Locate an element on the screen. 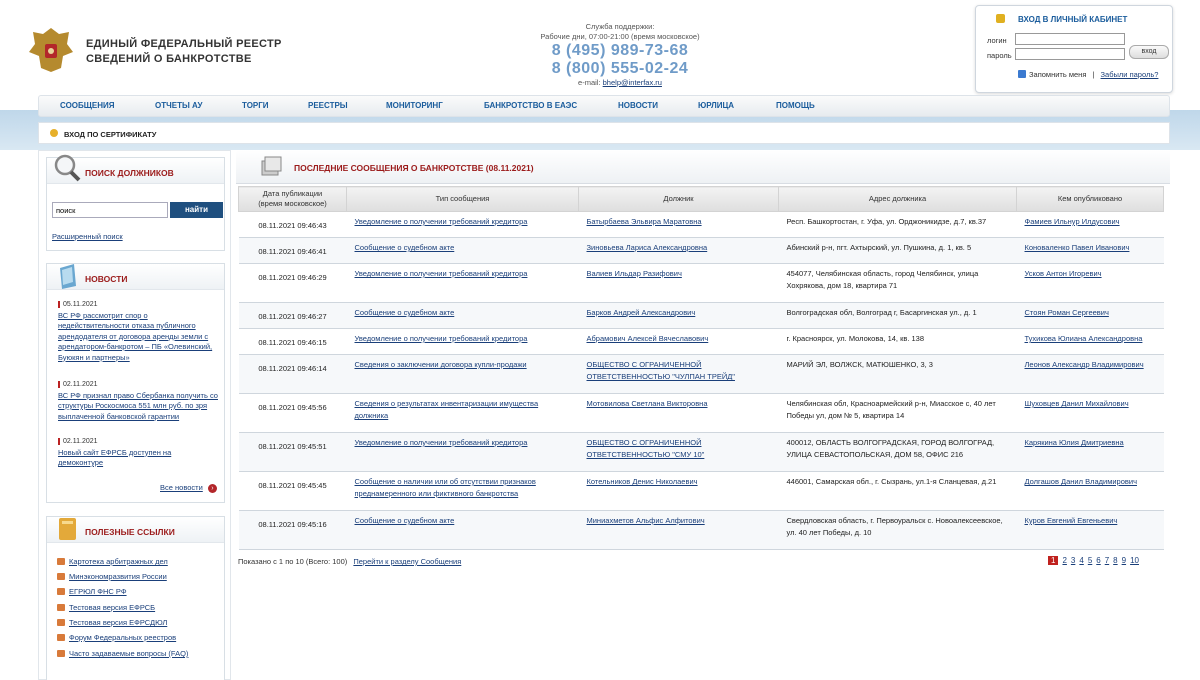 This screenshot has width=1200, height=680. cell-publisher: Коноваленко Павел Иванович is located at coordinates (1090, 250).